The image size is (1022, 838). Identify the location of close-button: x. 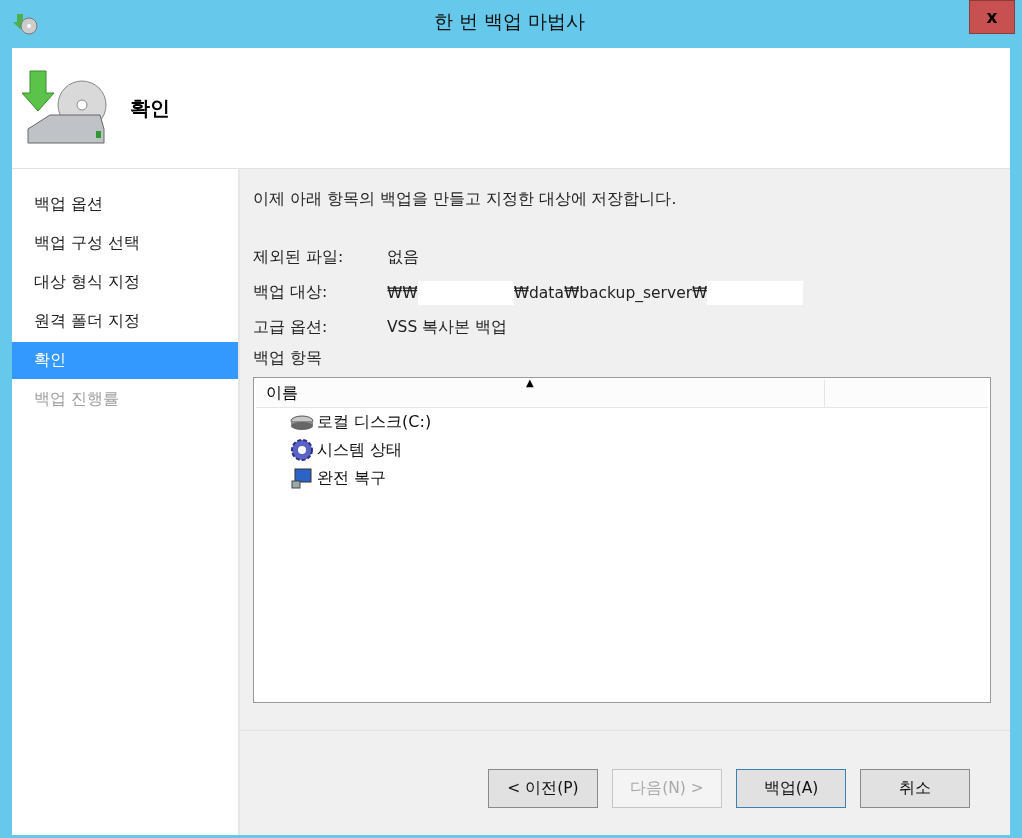
(992, 17).